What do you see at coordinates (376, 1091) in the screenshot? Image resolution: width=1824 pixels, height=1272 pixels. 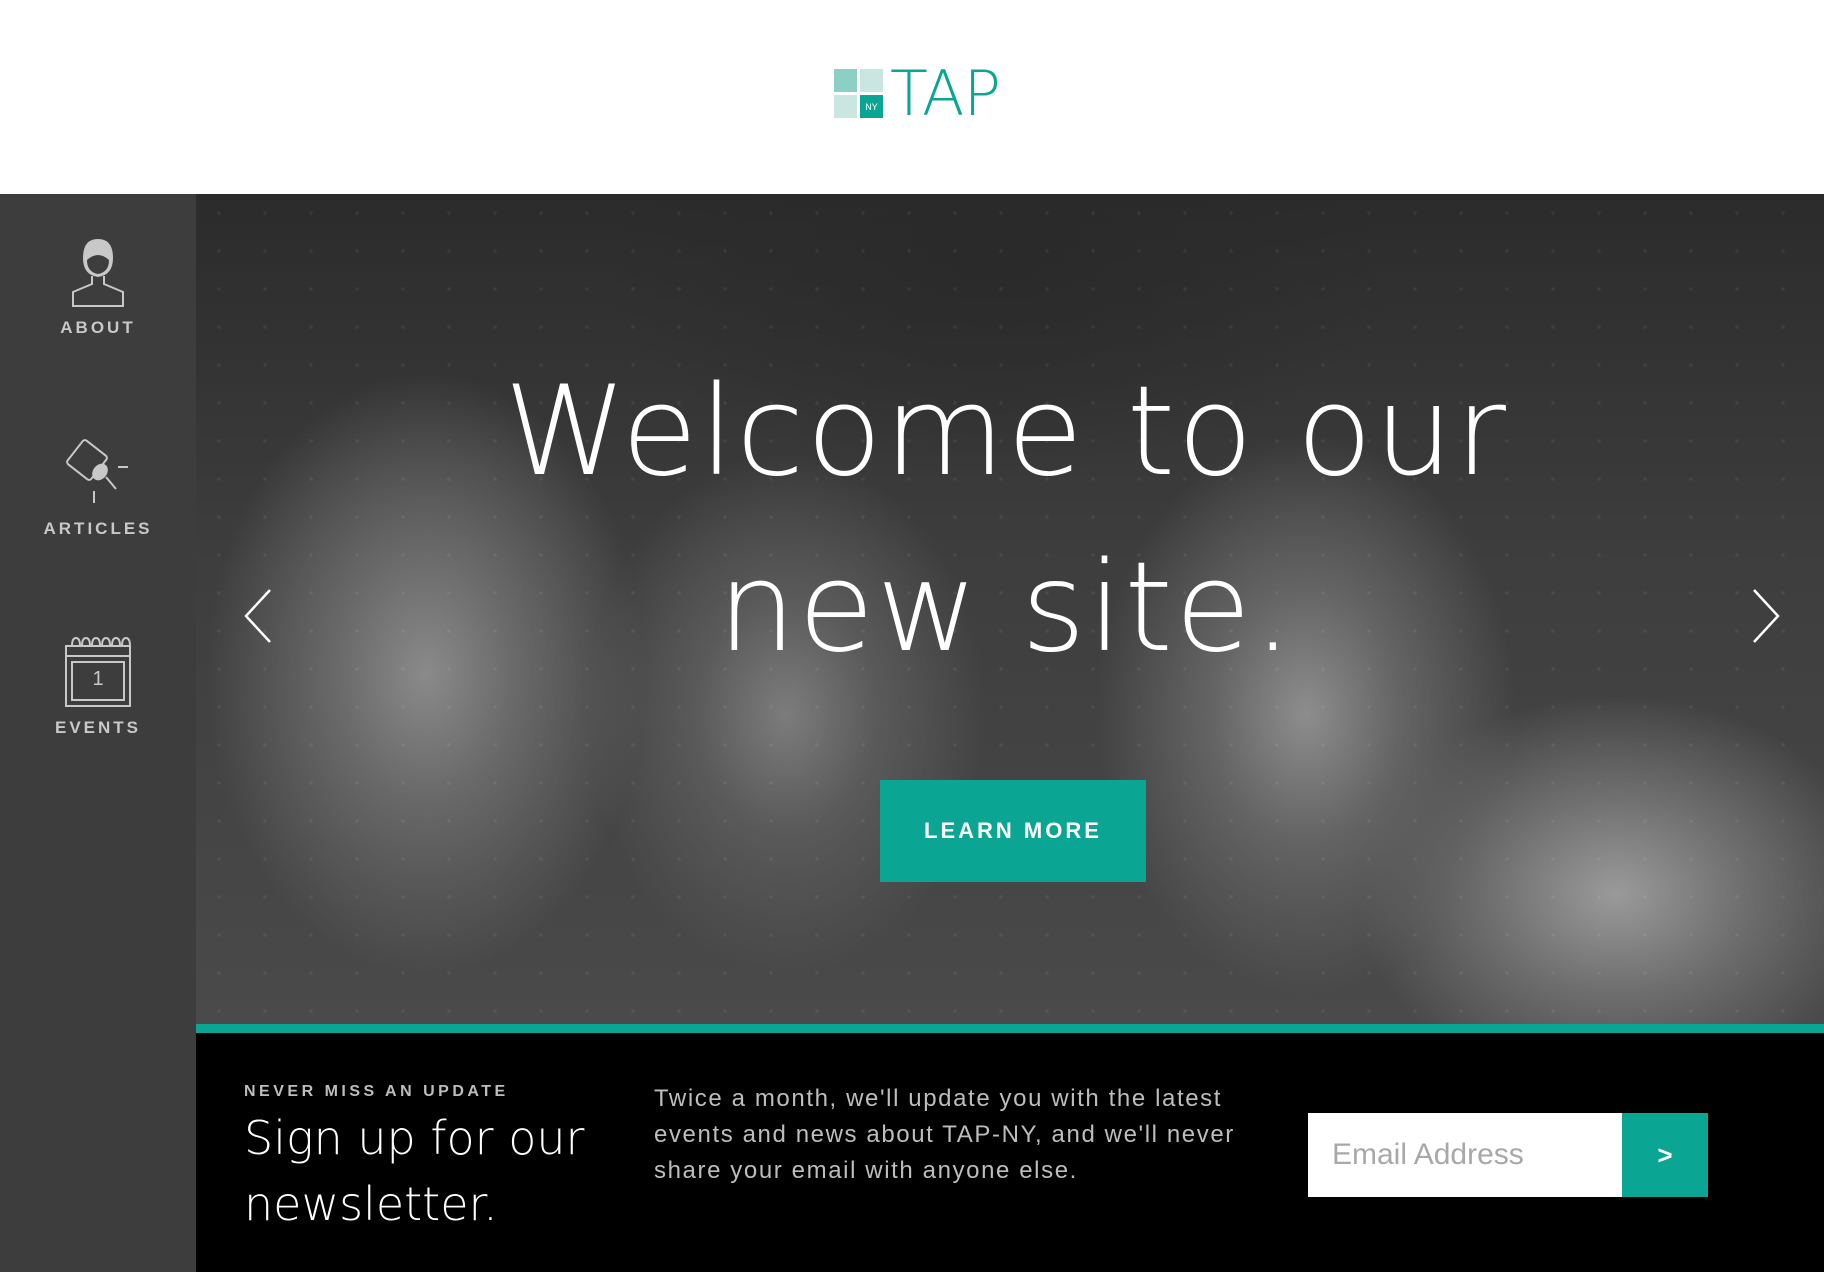 I see `newsletter-eyebrow: NEVER MISS AN UPDATE` at bounding box center [376, 1091].